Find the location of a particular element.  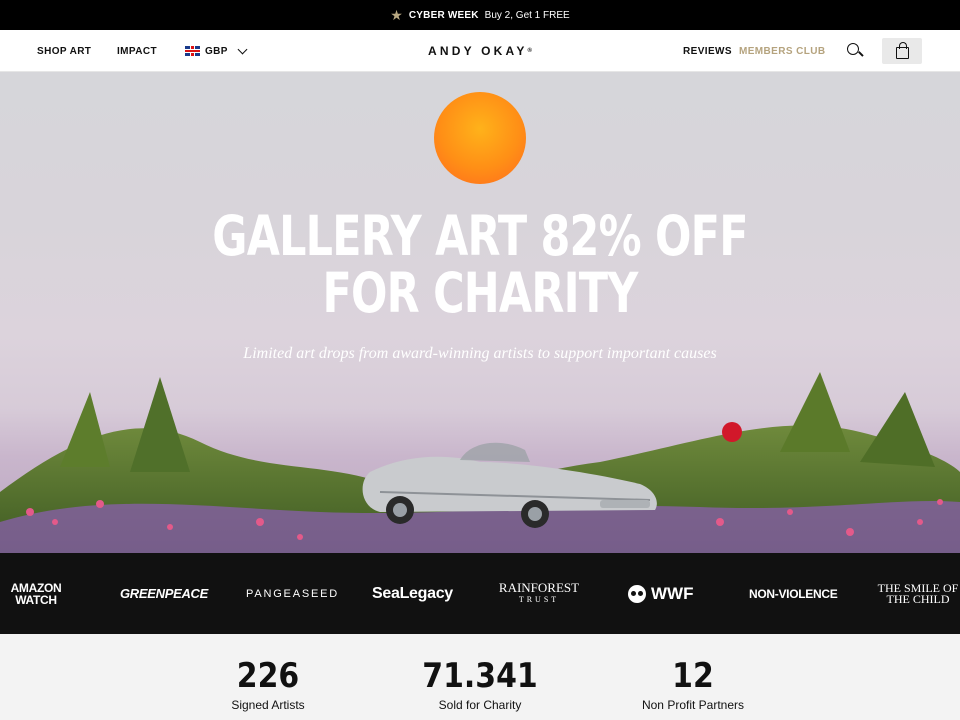

cart-button is located at coordinates (902, 51).